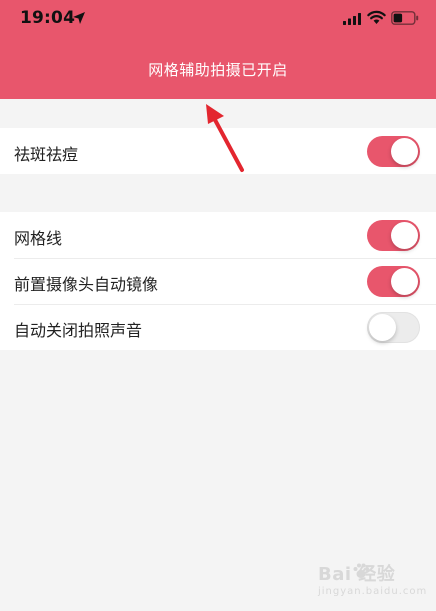 This screenshot has width=436, height=611. What do you see at coordinates (405, 18) in the screenshot?
I see `battery-icon` at bounding box center [405, 18].